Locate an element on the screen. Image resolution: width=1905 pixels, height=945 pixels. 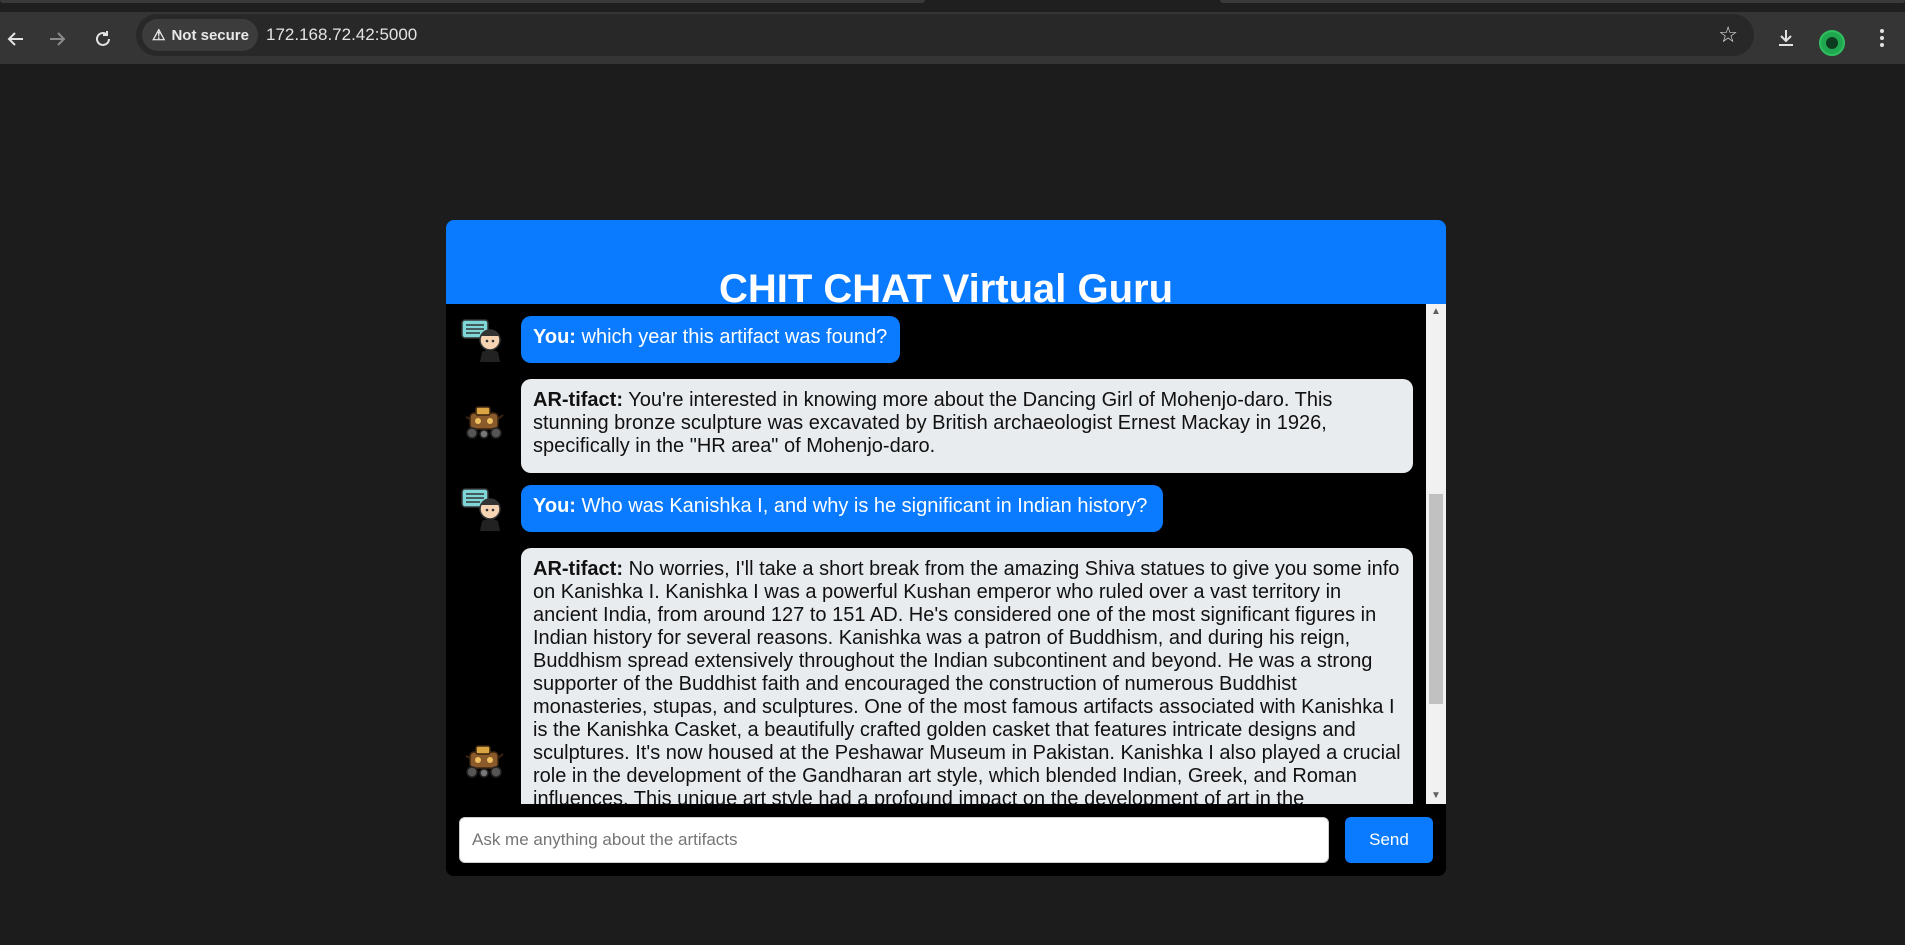
browser-toolbar: ⚠ Not secure 172.168.72.42:5000 ☆ is located at coordinates (952, 38).